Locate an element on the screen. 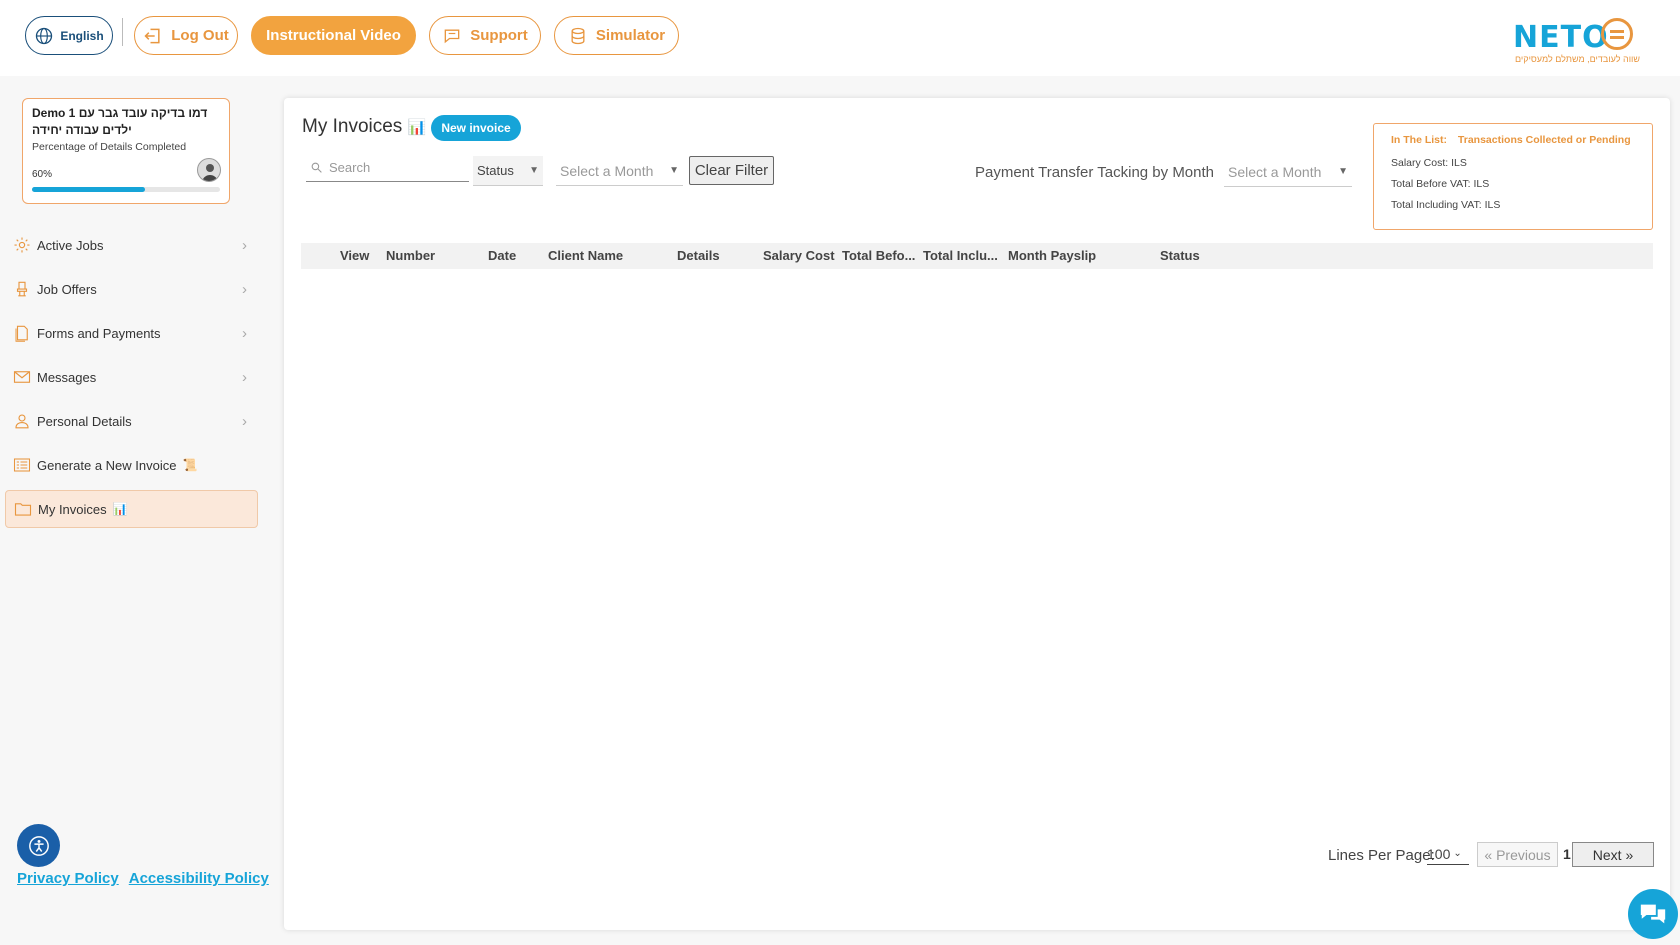 The height and width of the screenshot is (945, 1680). summary-salary-cost: Salary Cost: ILS is located at coordinates (1429, 163).